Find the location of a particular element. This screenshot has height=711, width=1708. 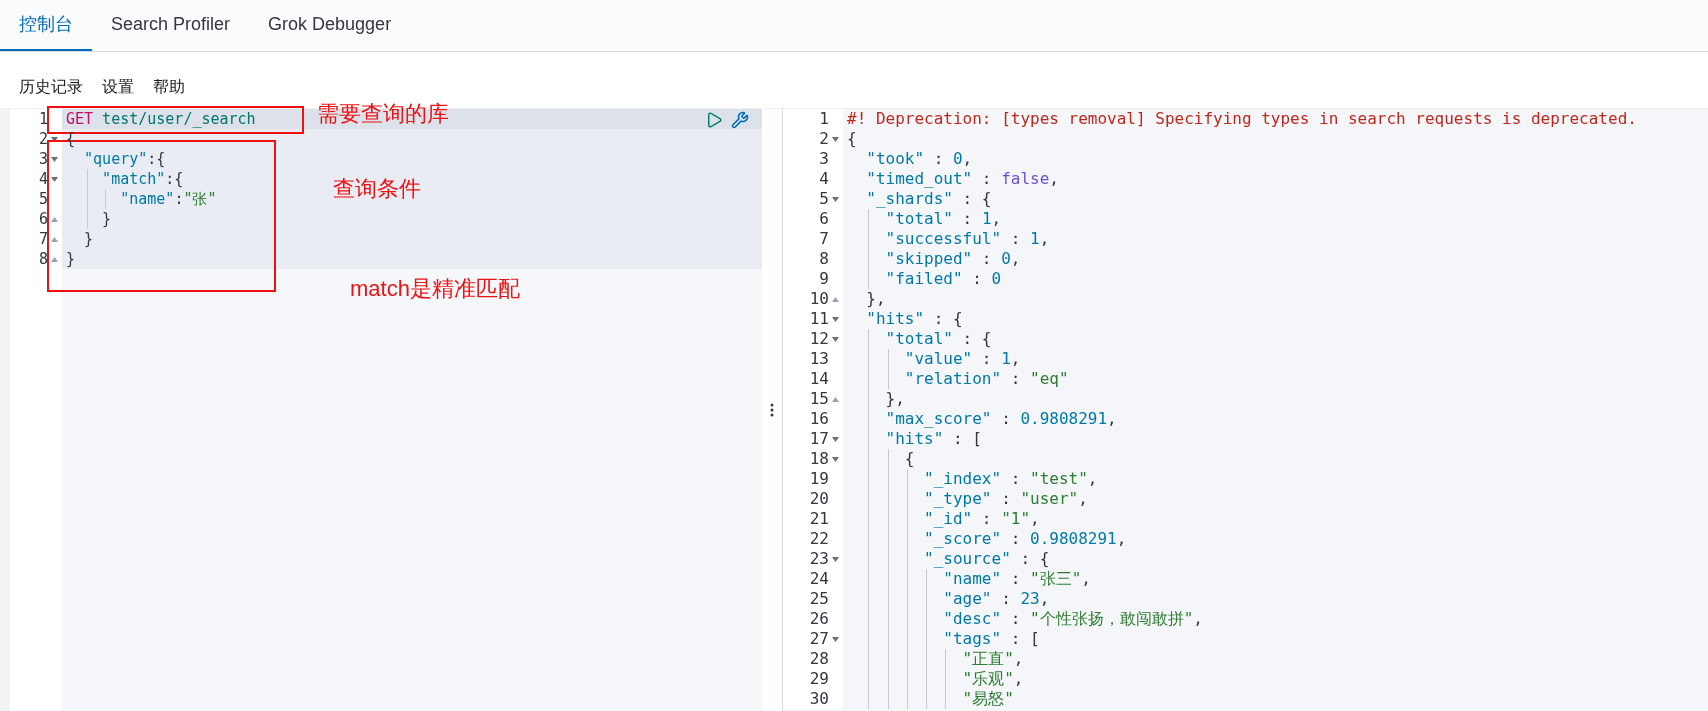

code-line: "易怒" is located at coordinates (987, 698).